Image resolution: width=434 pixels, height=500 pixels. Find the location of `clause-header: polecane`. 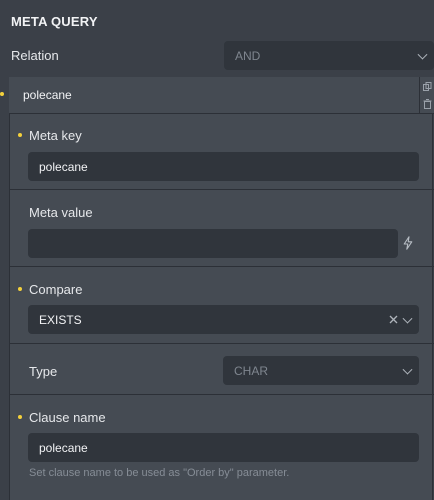

clause-header: polecane is located at coordinates (214, 95).